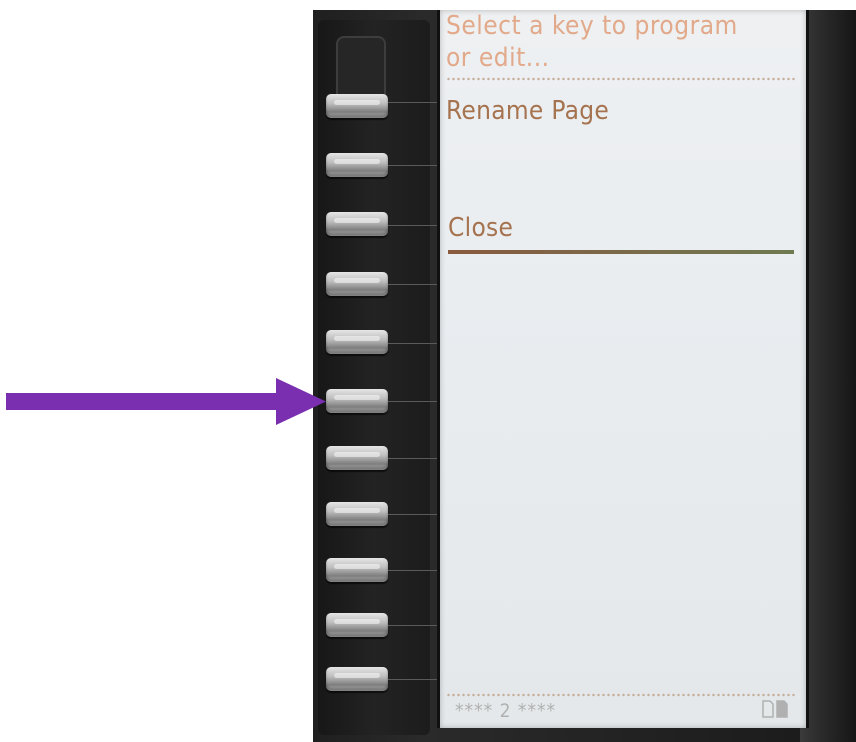 This screenshot has width=856, height=742. What do you see at coordinates (413, 570) in the screenshot?
I see `key-9-leader-line` at bounding box center [413, 570].